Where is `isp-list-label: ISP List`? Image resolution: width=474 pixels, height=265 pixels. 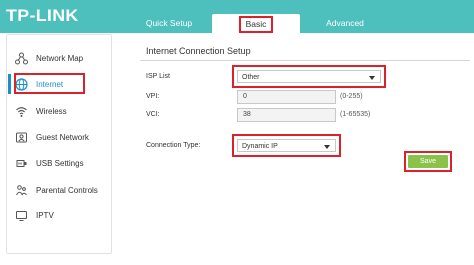 isp-list-label: ISP List is located at coordinates (158, 76).